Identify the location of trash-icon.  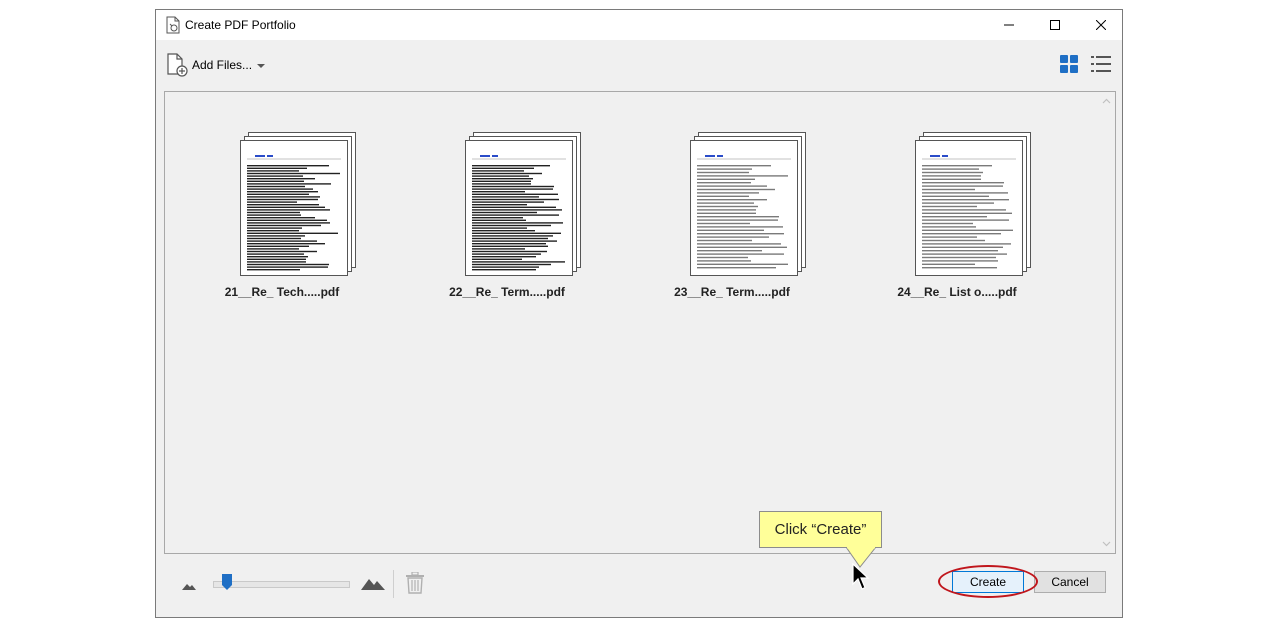
(415, 583).